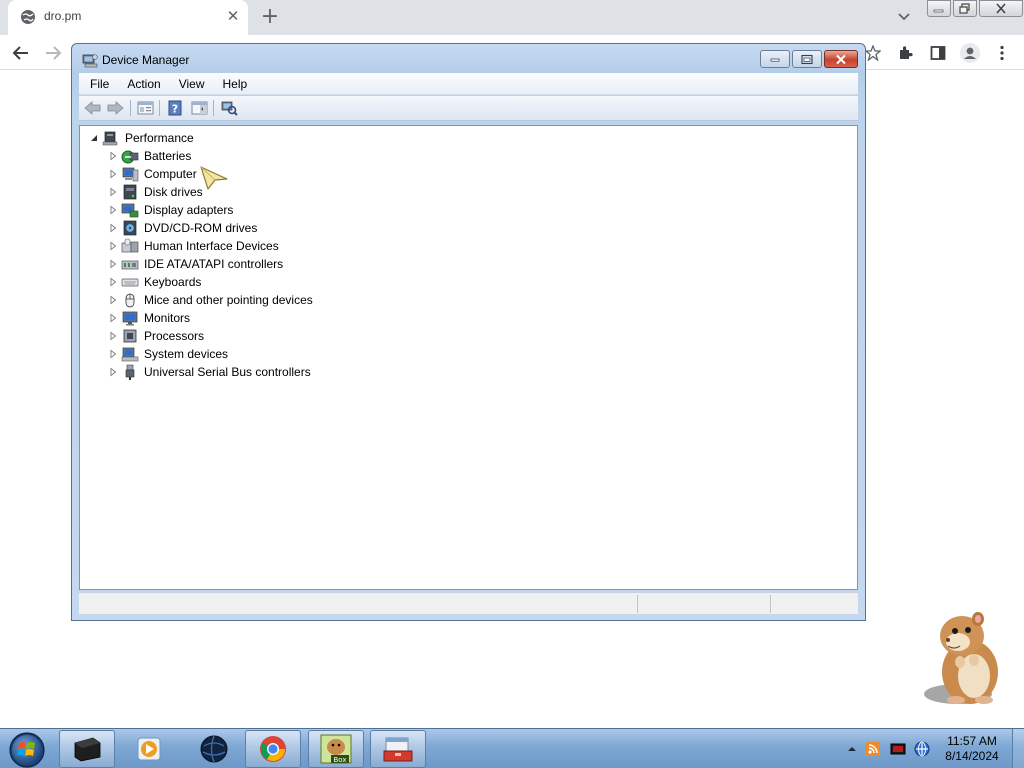 The height and width of the screenshot is (768, 1024). I want to click on tree-item-label: IDE ATA/ATAPI controllers, so click(214, 264).